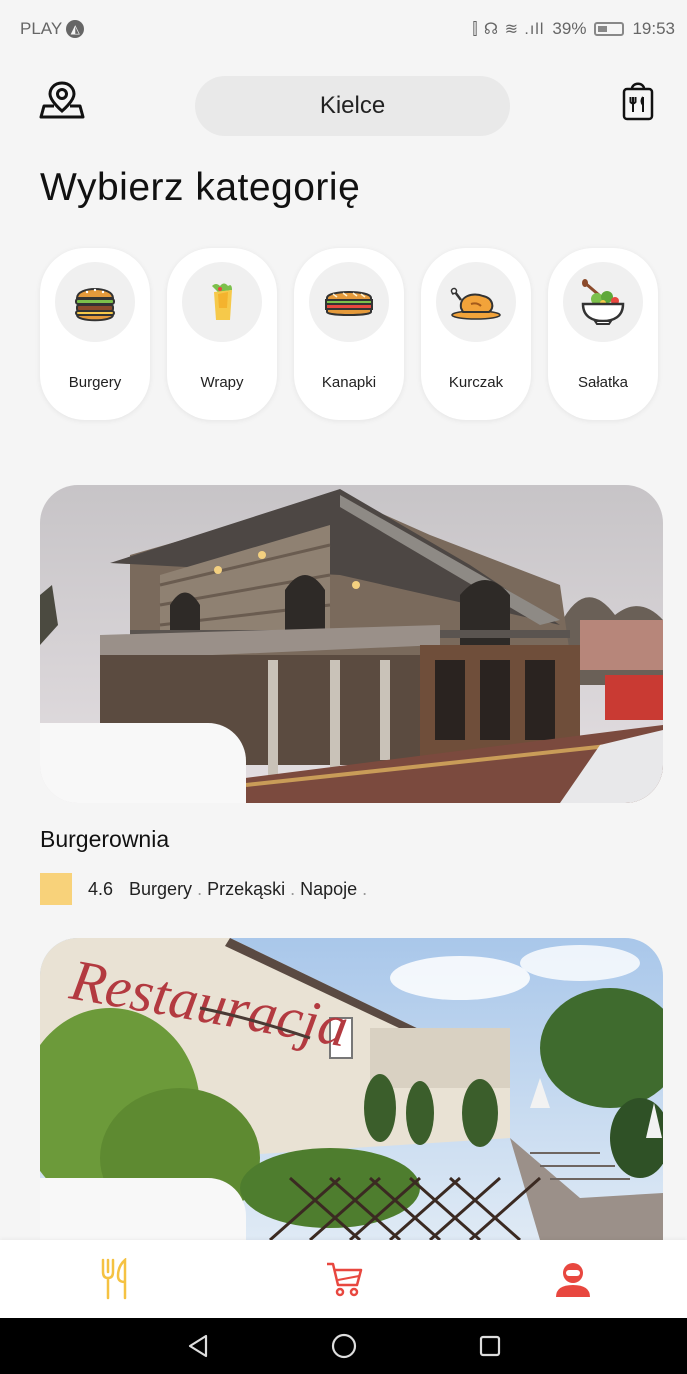 The image size is (687, 1374). I want to click on nav-cart, so click(344, 1279).